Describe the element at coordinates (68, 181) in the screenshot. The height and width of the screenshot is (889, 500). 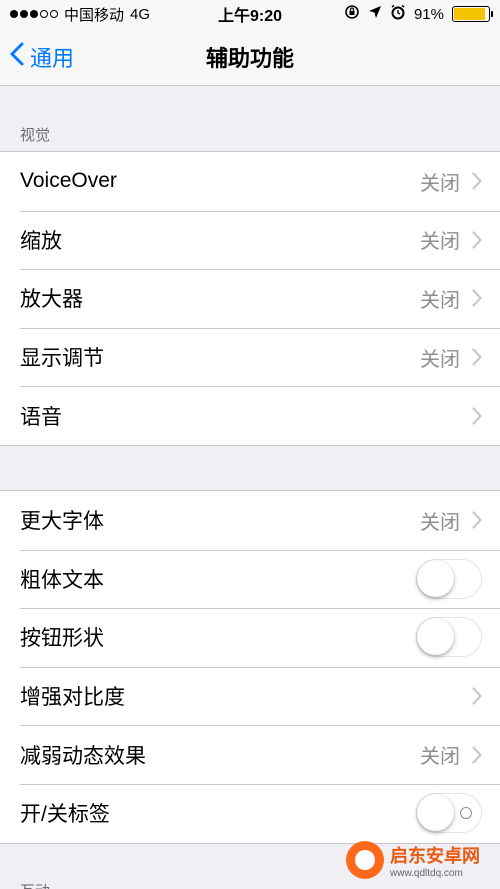
I see `row-label: VoiceOver` at that location.